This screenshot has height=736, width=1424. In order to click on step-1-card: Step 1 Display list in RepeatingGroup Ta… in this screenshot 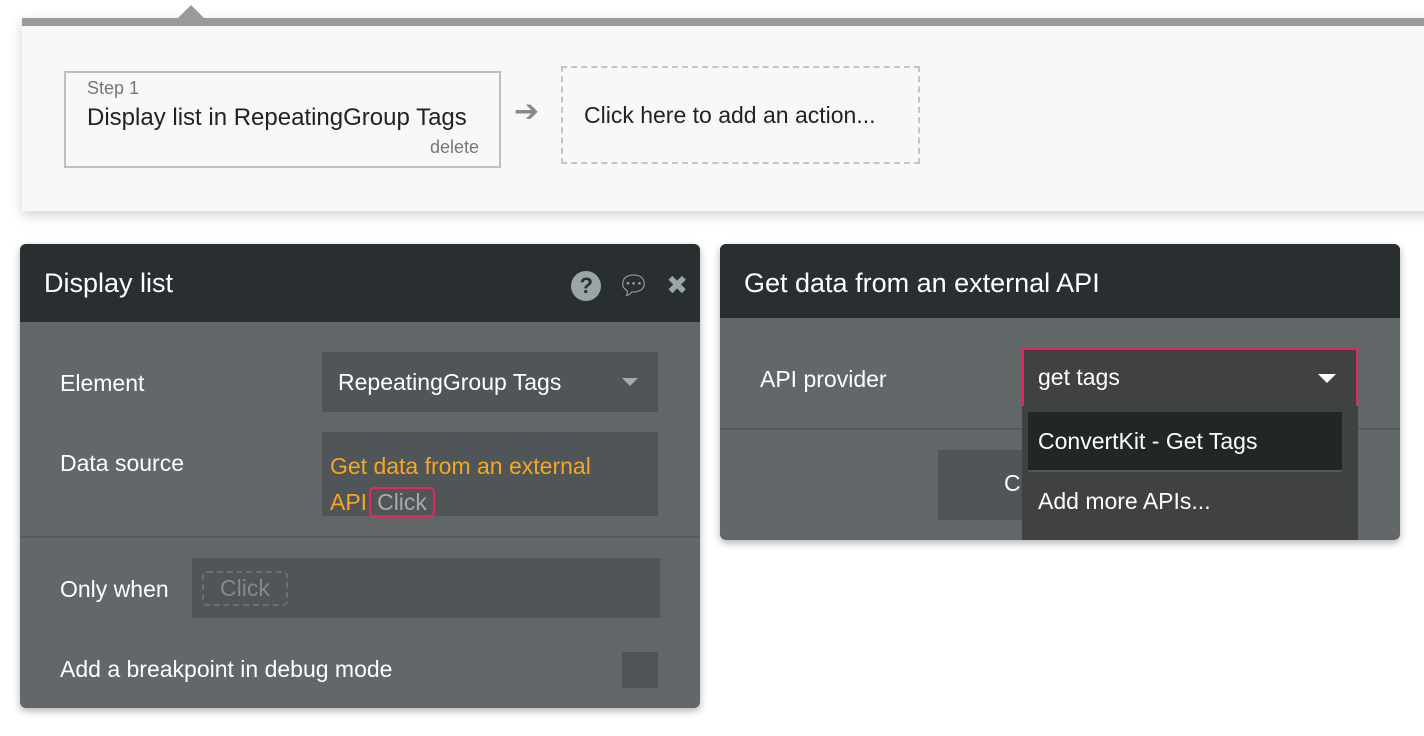, I will do `click(282, 119)`.